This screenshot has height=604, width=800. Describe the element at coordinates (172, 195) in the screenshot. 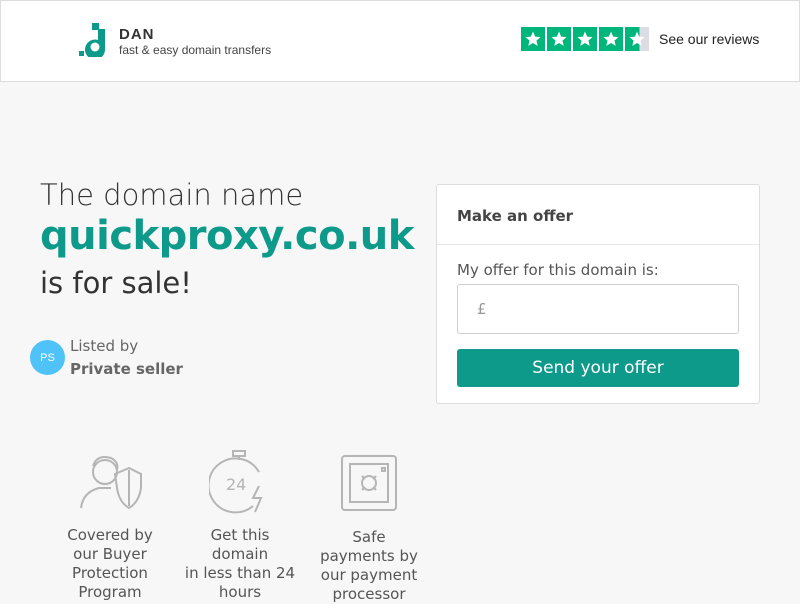

I see `title-prefix: The domain name` at that location.